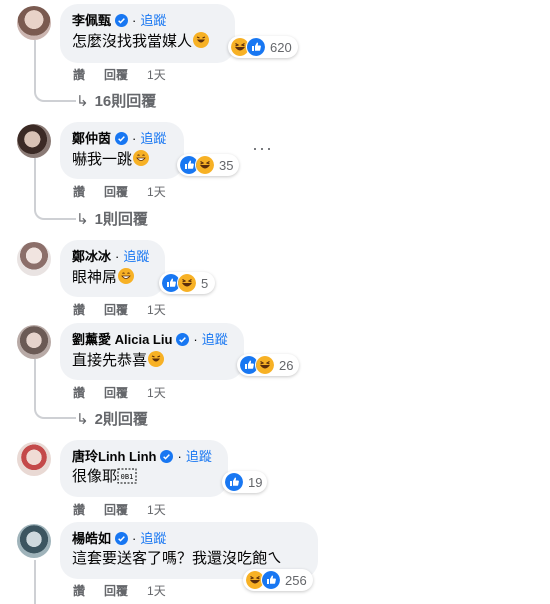  I want to click on reaction-summary: 26, so click(268, 365).